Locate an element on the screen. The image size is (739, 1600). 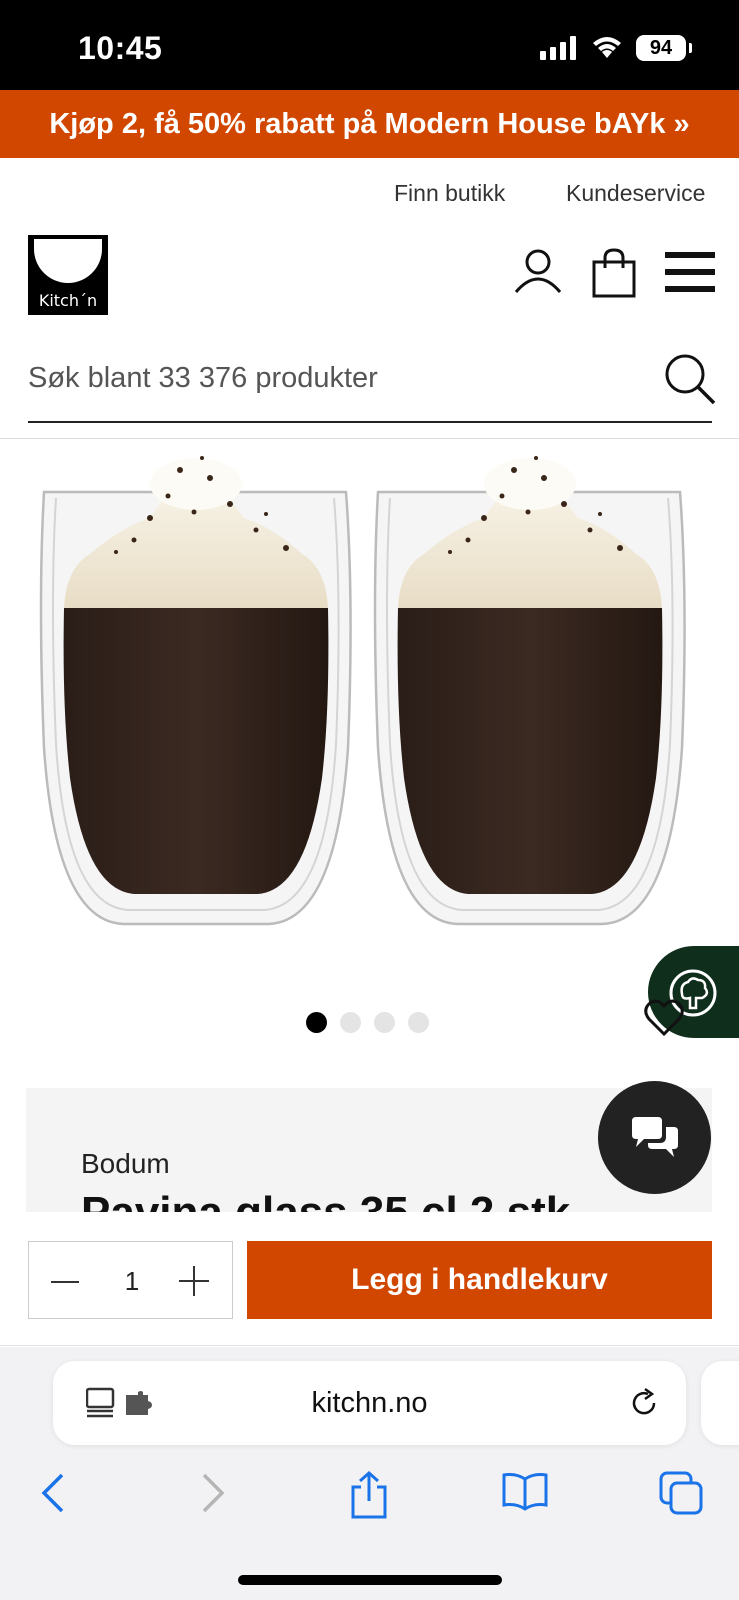
url-text: kitchn.no is located at coordinates (369, 1403).